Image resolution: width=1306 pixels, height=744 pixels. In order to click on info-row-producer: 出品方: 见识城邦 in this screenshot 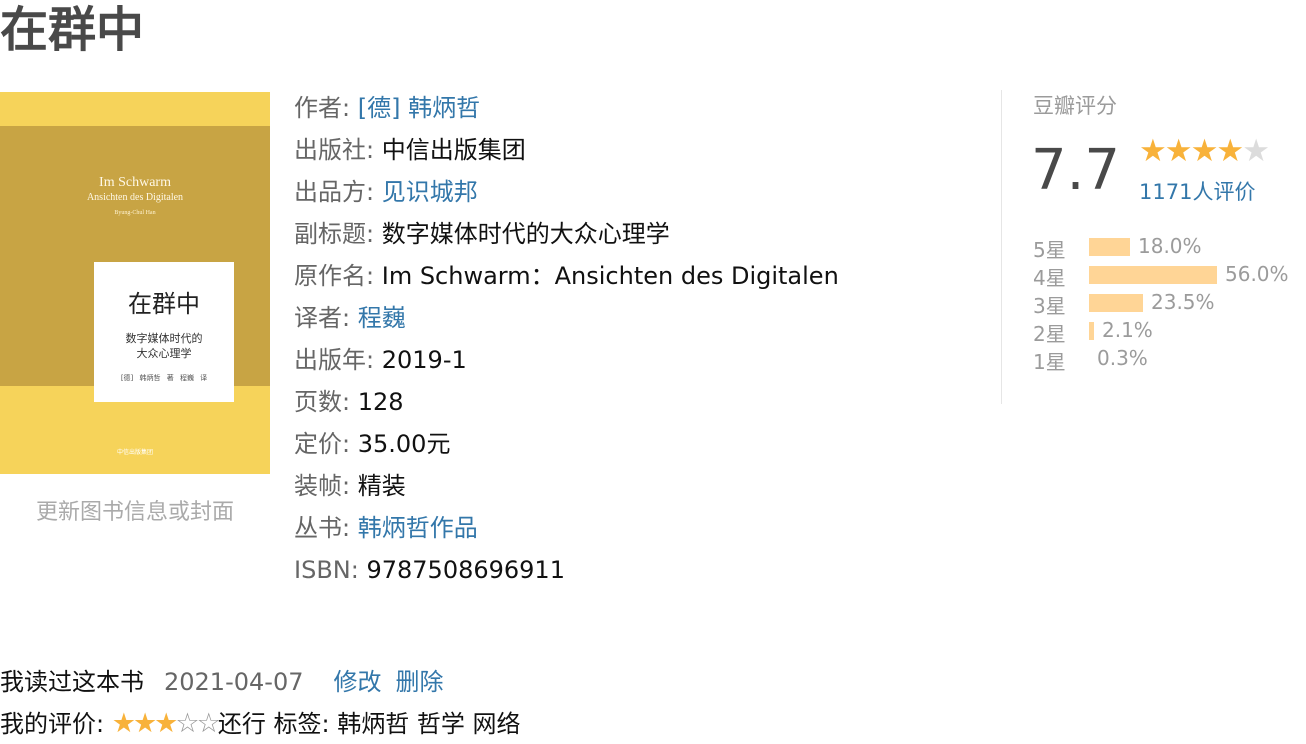, I will do `click(566, 192)`.